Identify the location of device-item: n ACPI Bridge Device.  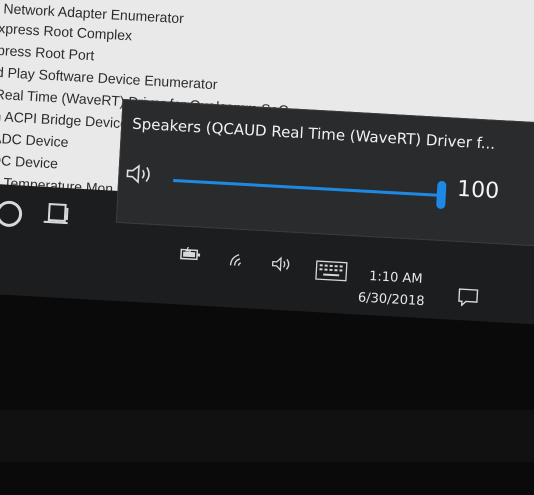
(64, 119).